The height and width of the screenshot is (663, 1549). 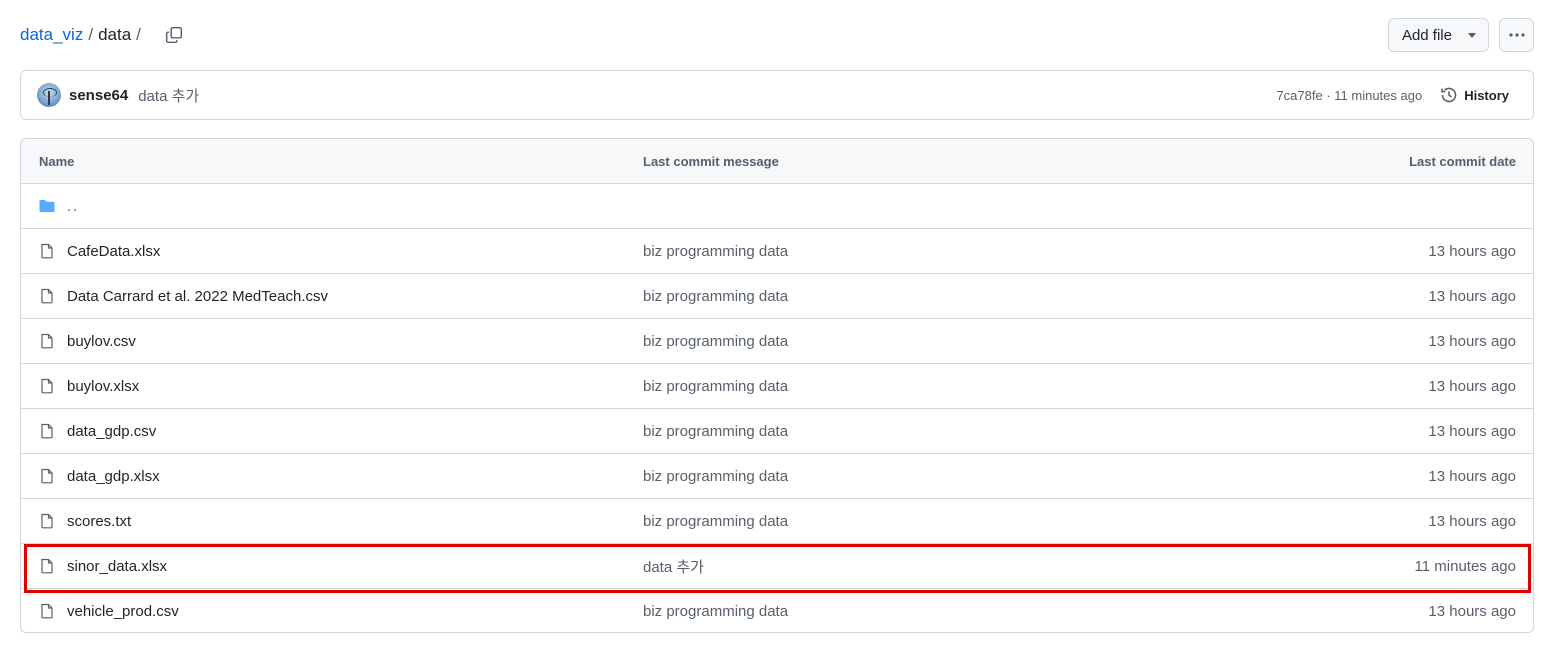 I want to click on kebab-horizontal-icon, so click(x=1516, y=35).